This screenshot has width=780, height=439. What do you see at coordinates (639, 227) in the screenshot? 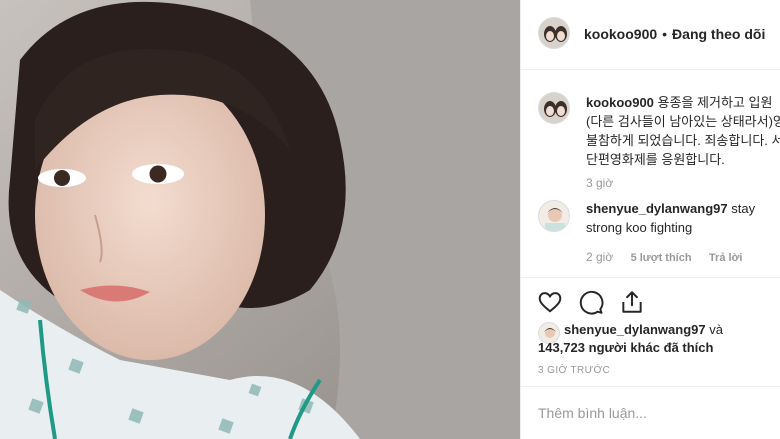
I see `comment-line-2: strong koo fighting` at bounding box center [639, 227].